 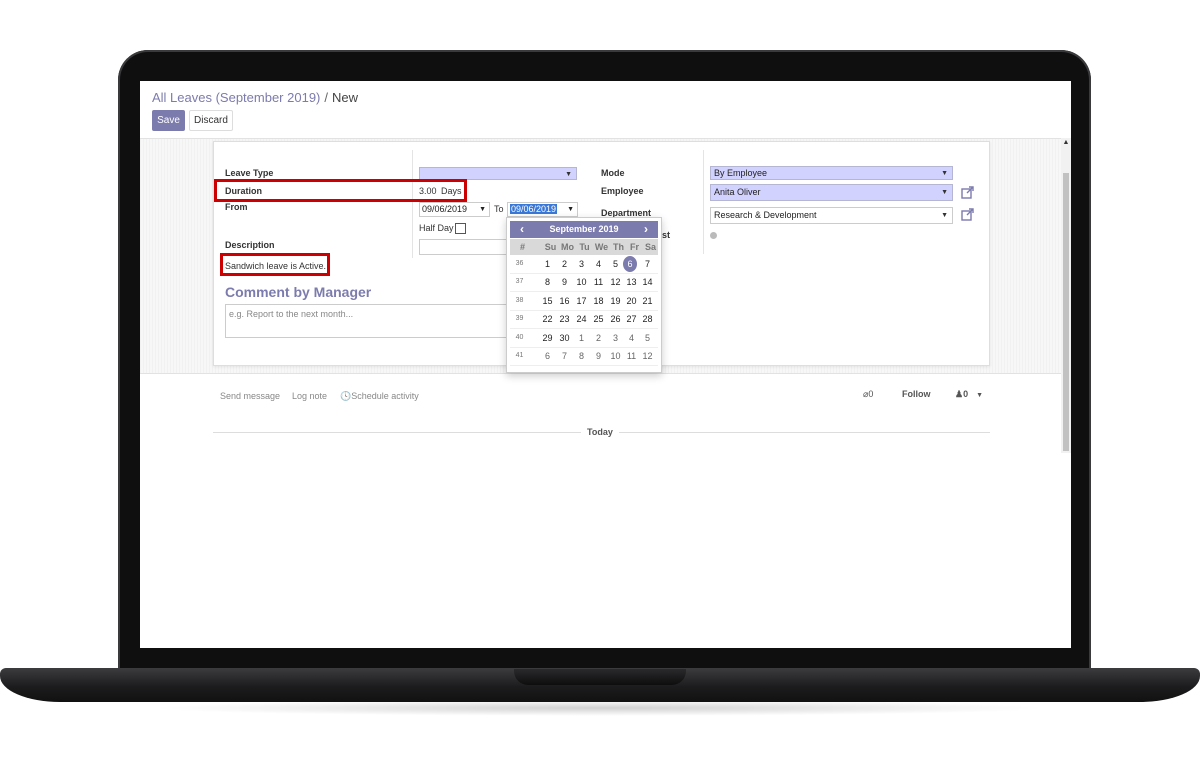 I want to click on day-cell: 15, so click(x=547, y=301).